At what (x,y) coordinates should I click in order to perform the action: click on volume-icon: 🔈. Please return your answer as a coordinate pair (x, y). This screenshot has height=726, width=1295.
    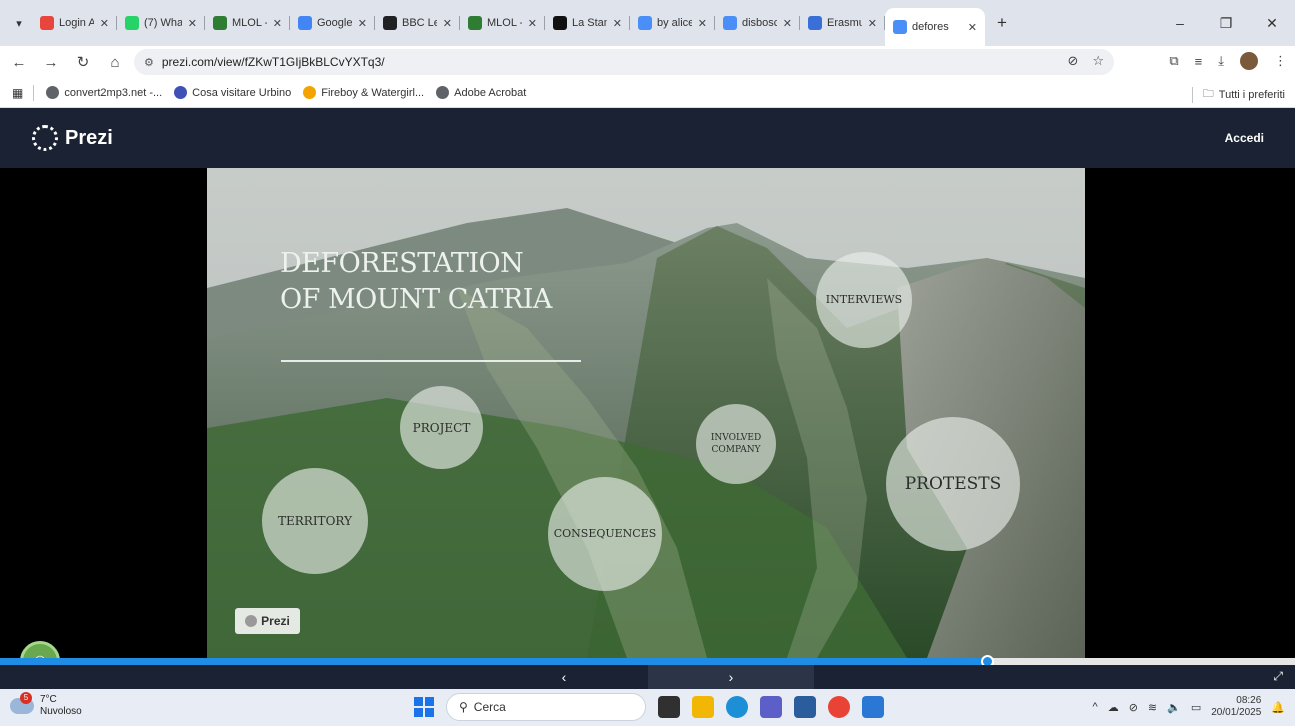
    Looking at the image, I should click on (1174, 707).